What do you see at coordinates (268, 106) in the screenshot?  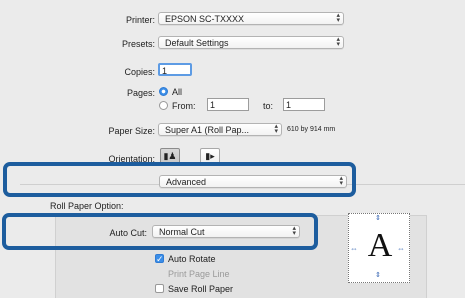 I see `pages-to-label: to:` at bounding box center [268, 106].